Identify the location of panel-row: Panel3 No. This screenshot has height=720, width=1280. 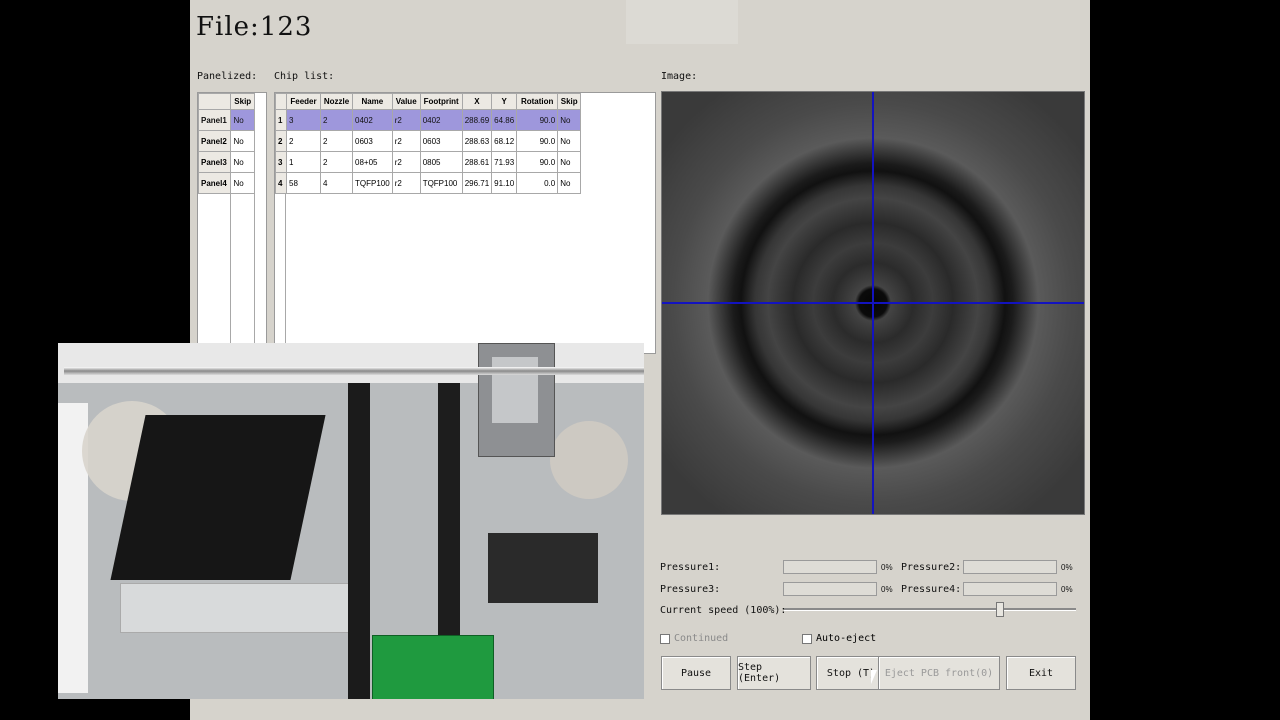
(226, 162).